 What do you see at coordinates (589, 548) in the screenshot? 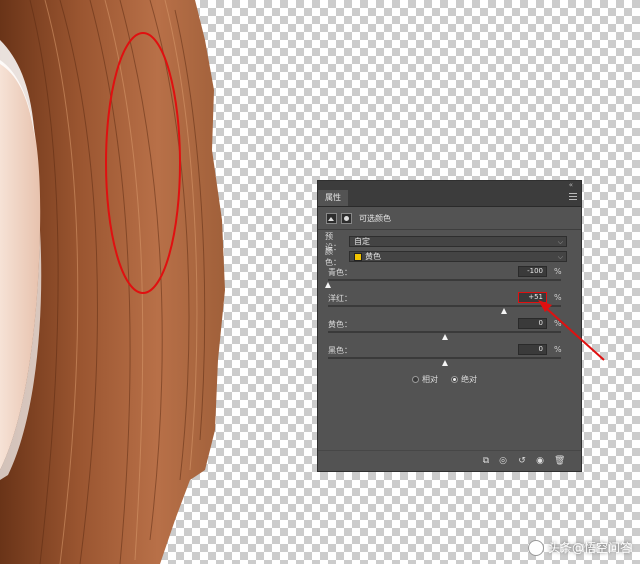
I see `watermark-text: 头条@悟空问答` at bounding box center [589, 548].